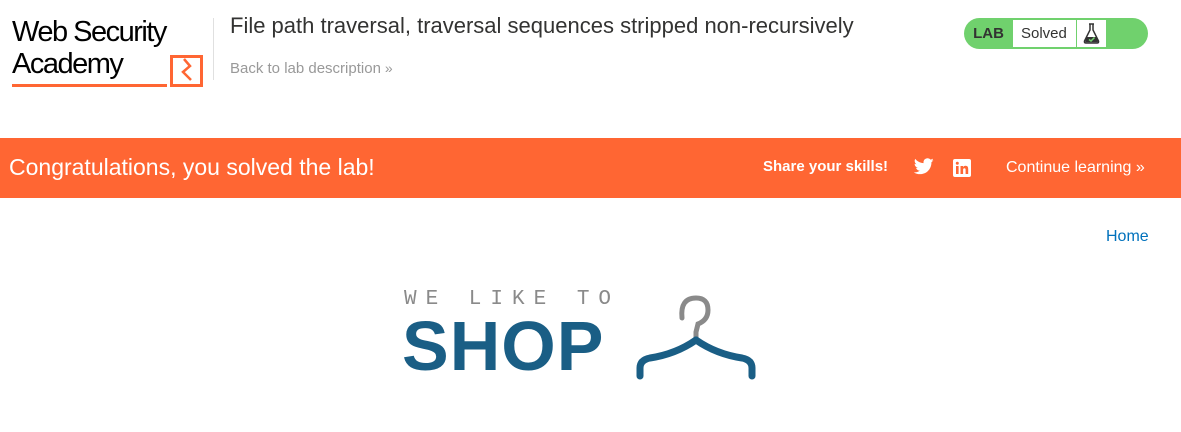 This screenshot has width=1181, height=432. Describe the element at coordinates (305, 68) in the screenshot. I see `back-link-label: Back to lab description` at that location.